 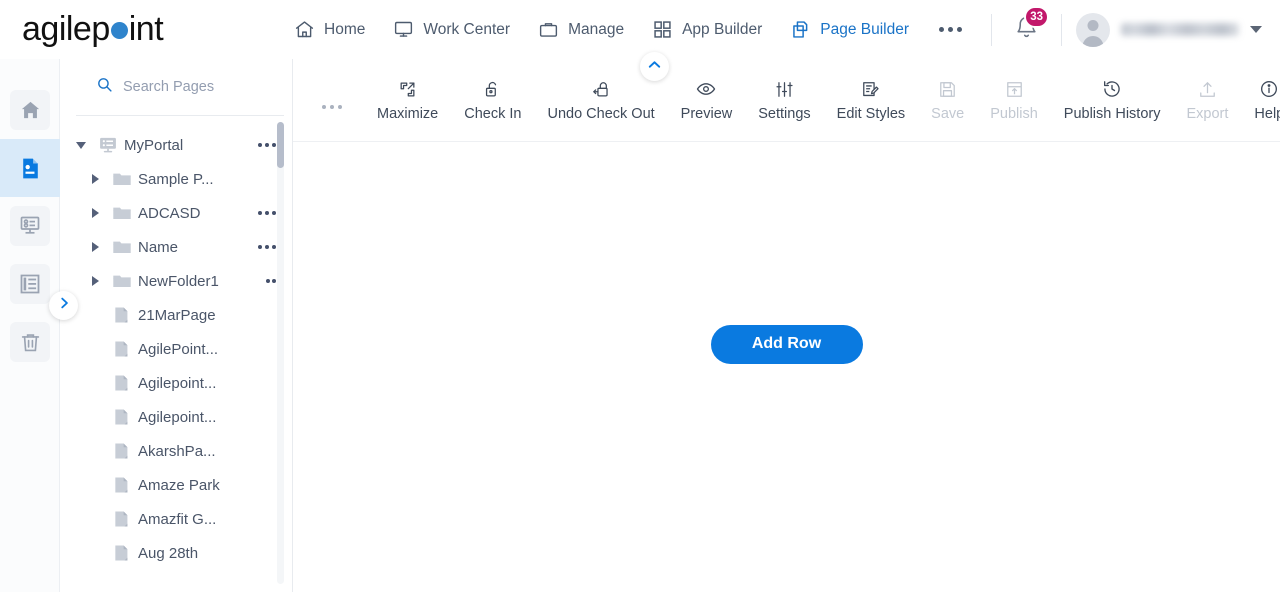 What do you see at coordinates (581, 29) in the screenshot?
I see `nav-item-manage: Manage` at bounding box center [581, 29].